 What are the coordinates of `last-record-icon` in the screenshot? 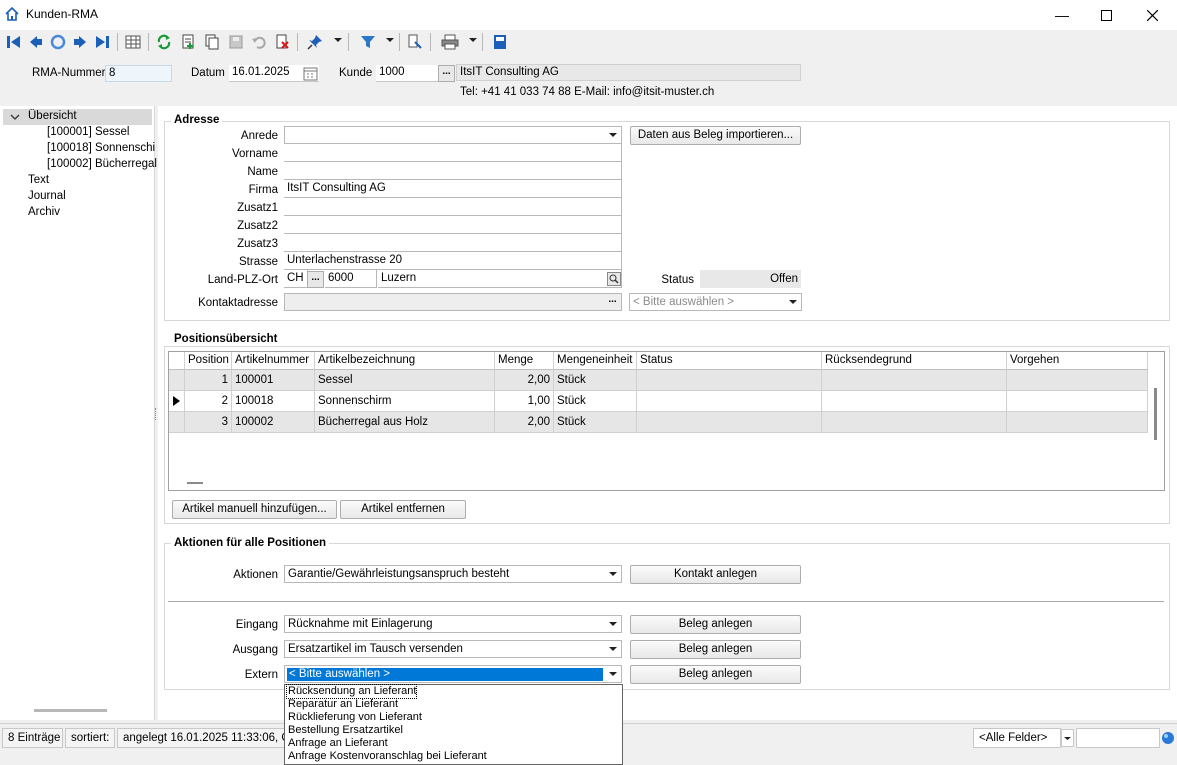 It's located at (102, 42).